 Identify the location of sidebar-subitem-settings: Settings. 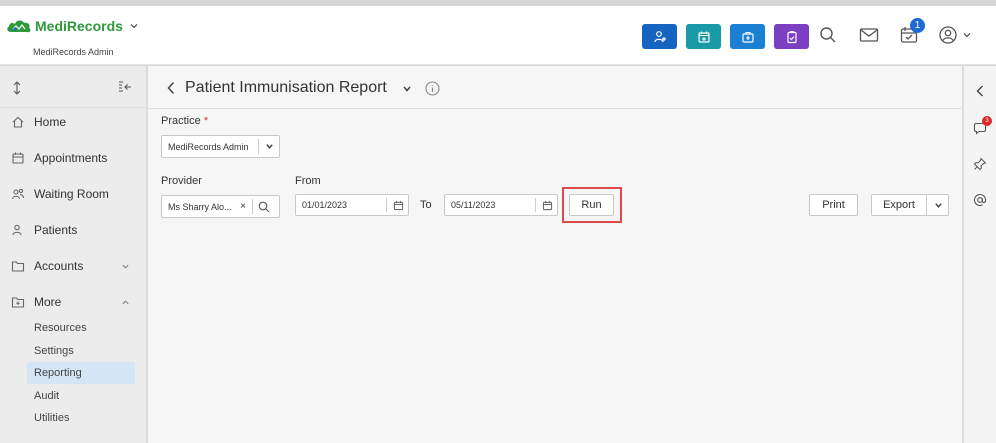
(81, 351).